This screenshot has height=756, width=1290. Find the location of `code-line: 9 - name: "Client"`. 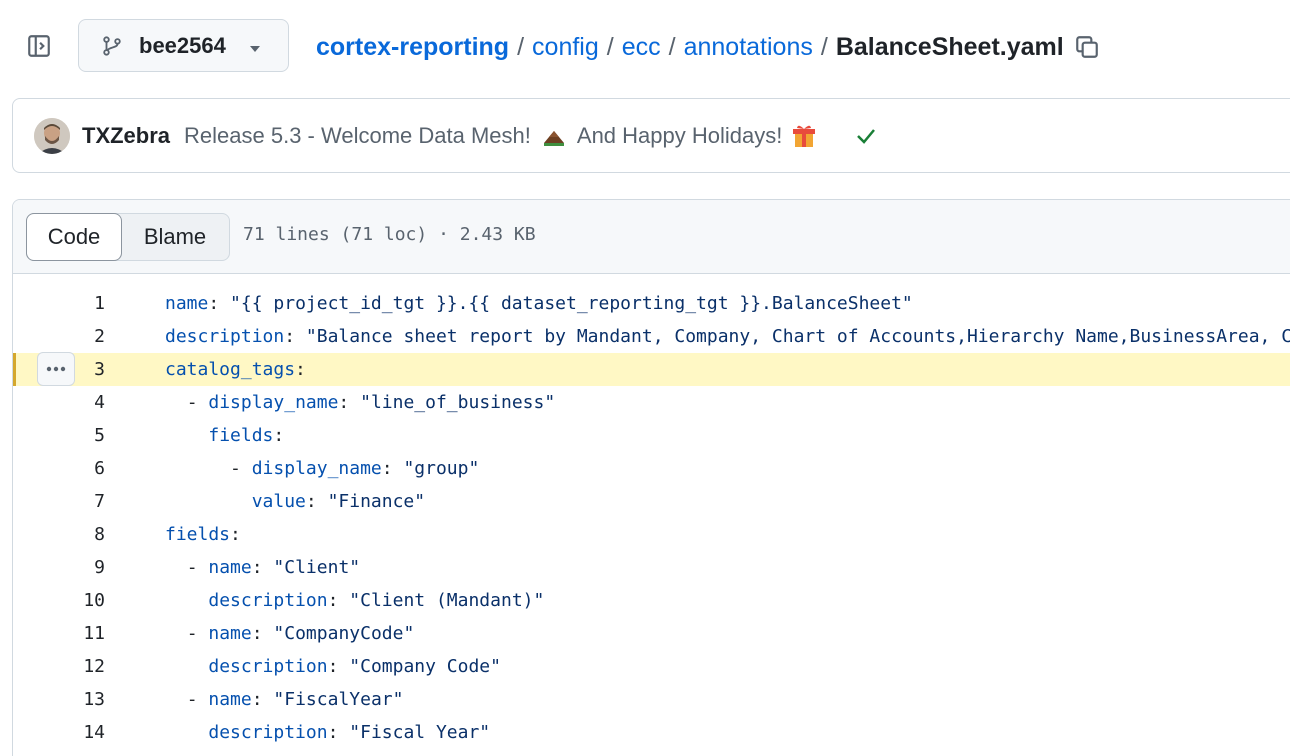

code-line: 9 - name: "Client" is located at coordinates (651, 567).